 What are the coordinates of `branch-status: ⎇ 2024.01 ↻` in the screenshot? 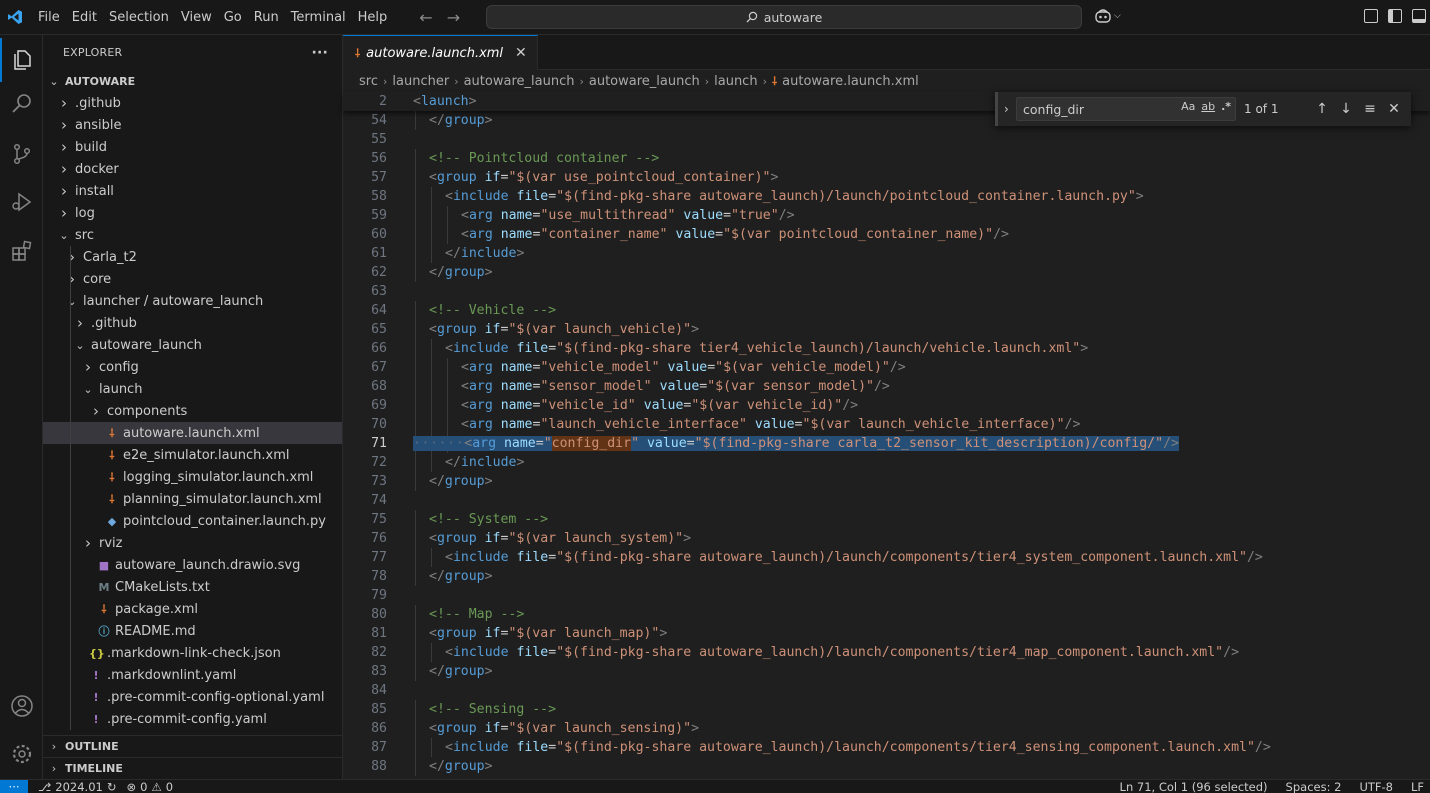 It's located at (77, 786).